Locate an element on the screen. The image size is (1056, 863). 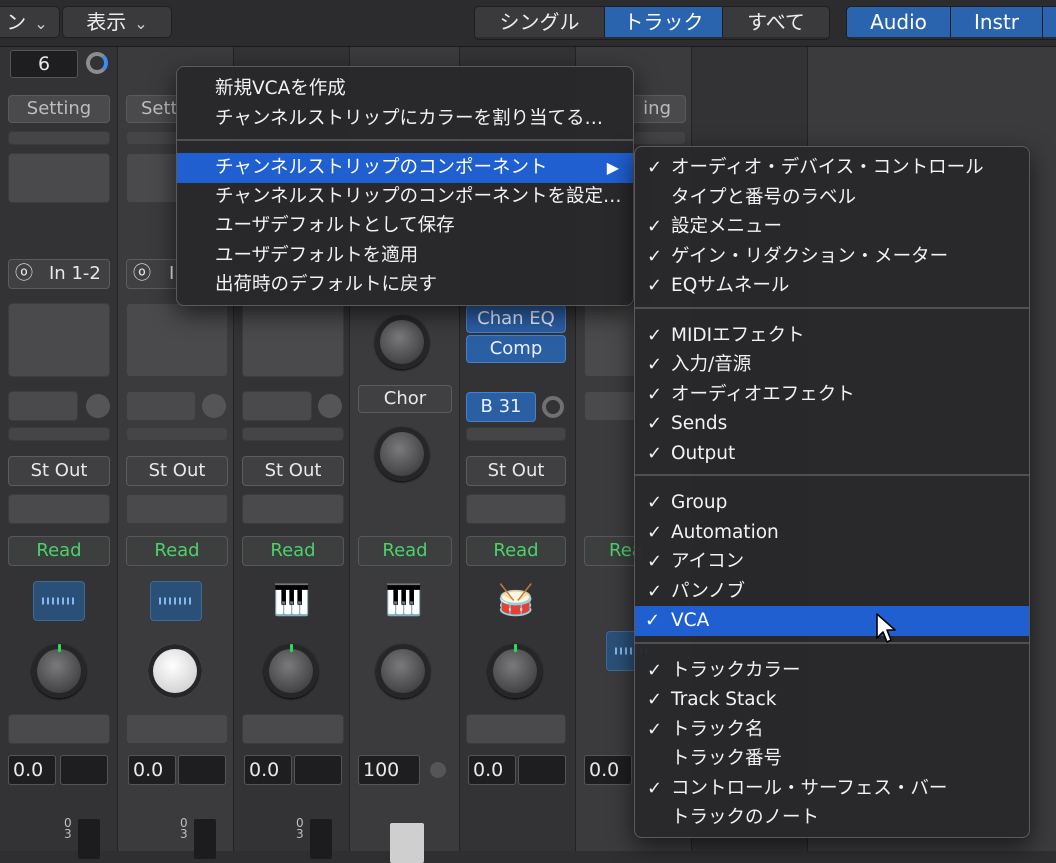
submenu-item-label: VCA is located at coordinates (690, 620).